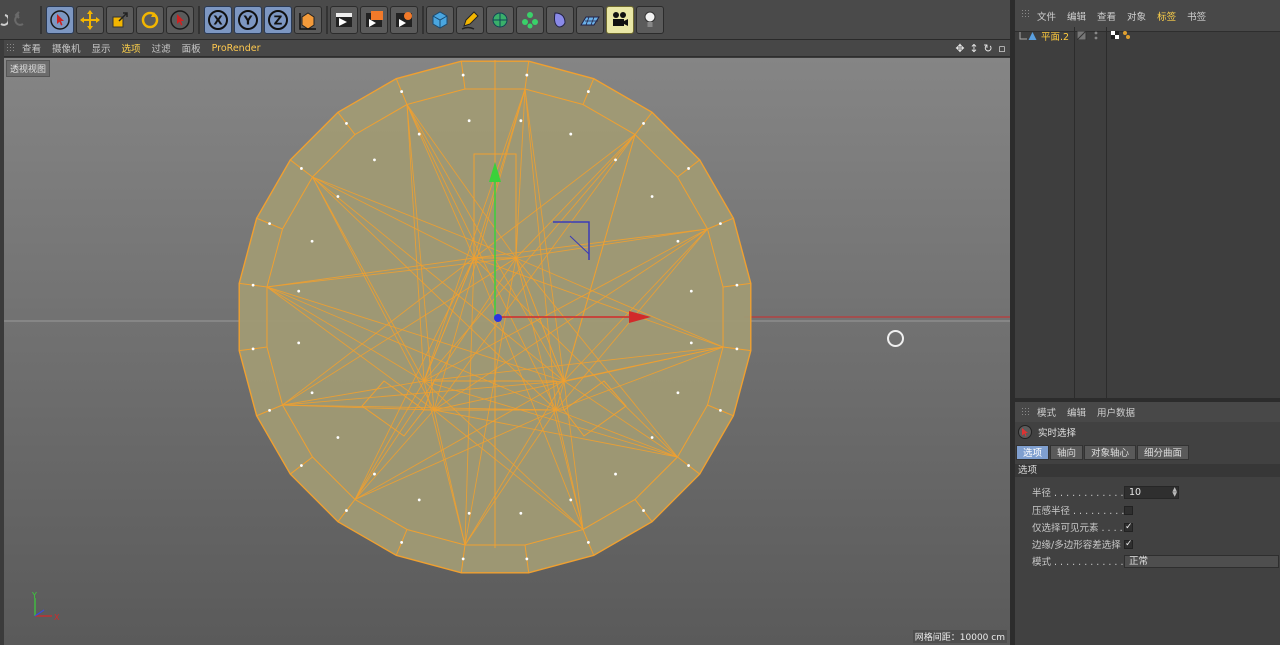 This screenshot has height=645, width=1280. I want to click on move-icon, so click(90, 20).